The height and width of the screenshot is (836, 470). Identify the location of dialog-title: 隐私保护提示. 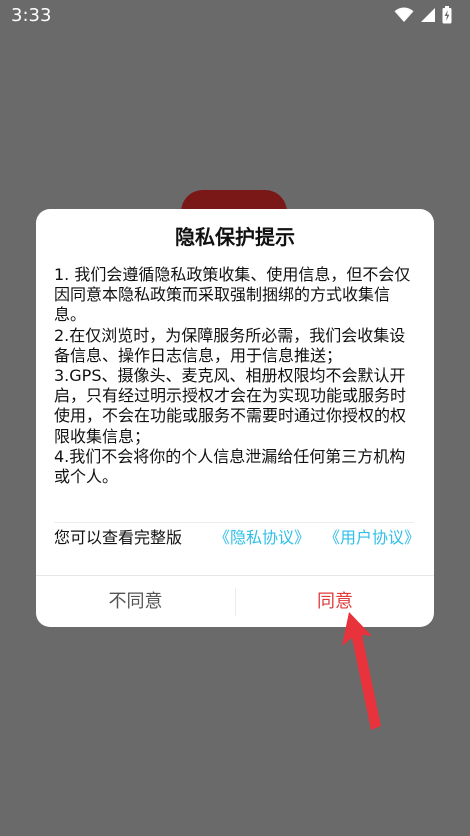
(235, 237).